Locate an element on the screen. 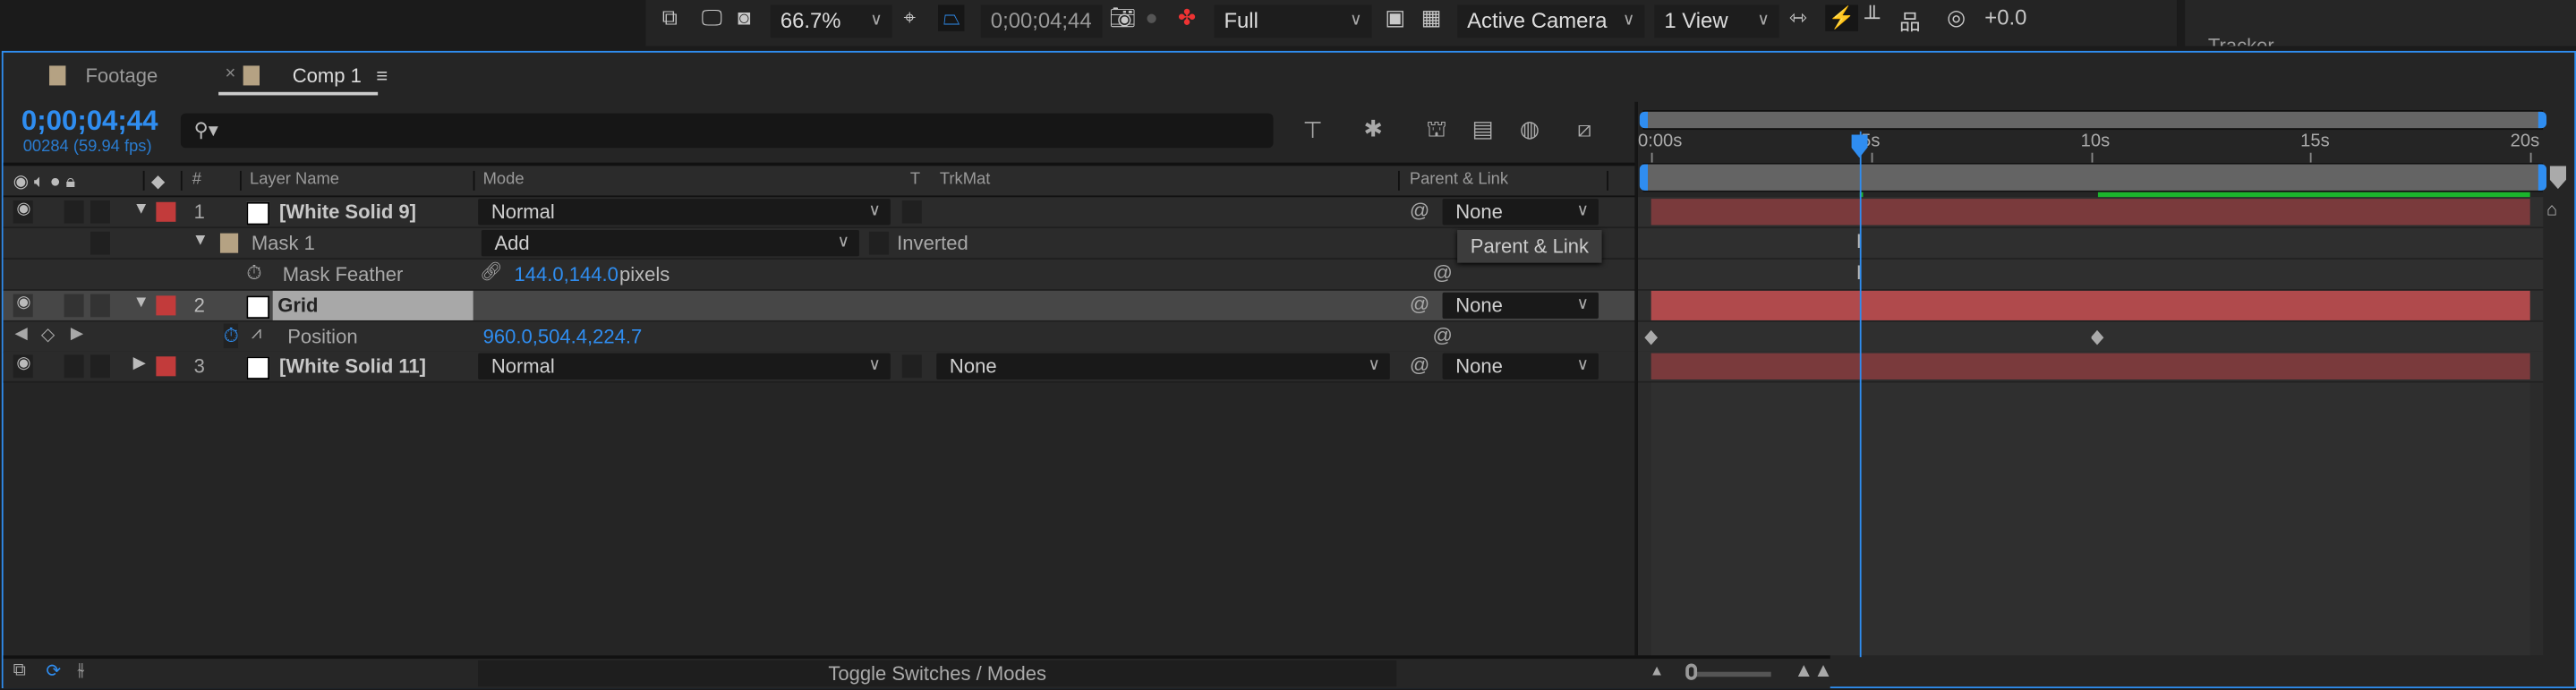 The height and width of the screenshot is (690, 2576). show-snapshot-icon: ● is located at coordinates (1151, 17).